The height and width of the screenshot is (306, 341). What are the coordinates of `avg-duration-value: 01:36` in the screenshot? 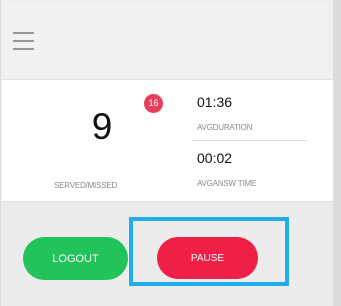 It's located at (215, 102).